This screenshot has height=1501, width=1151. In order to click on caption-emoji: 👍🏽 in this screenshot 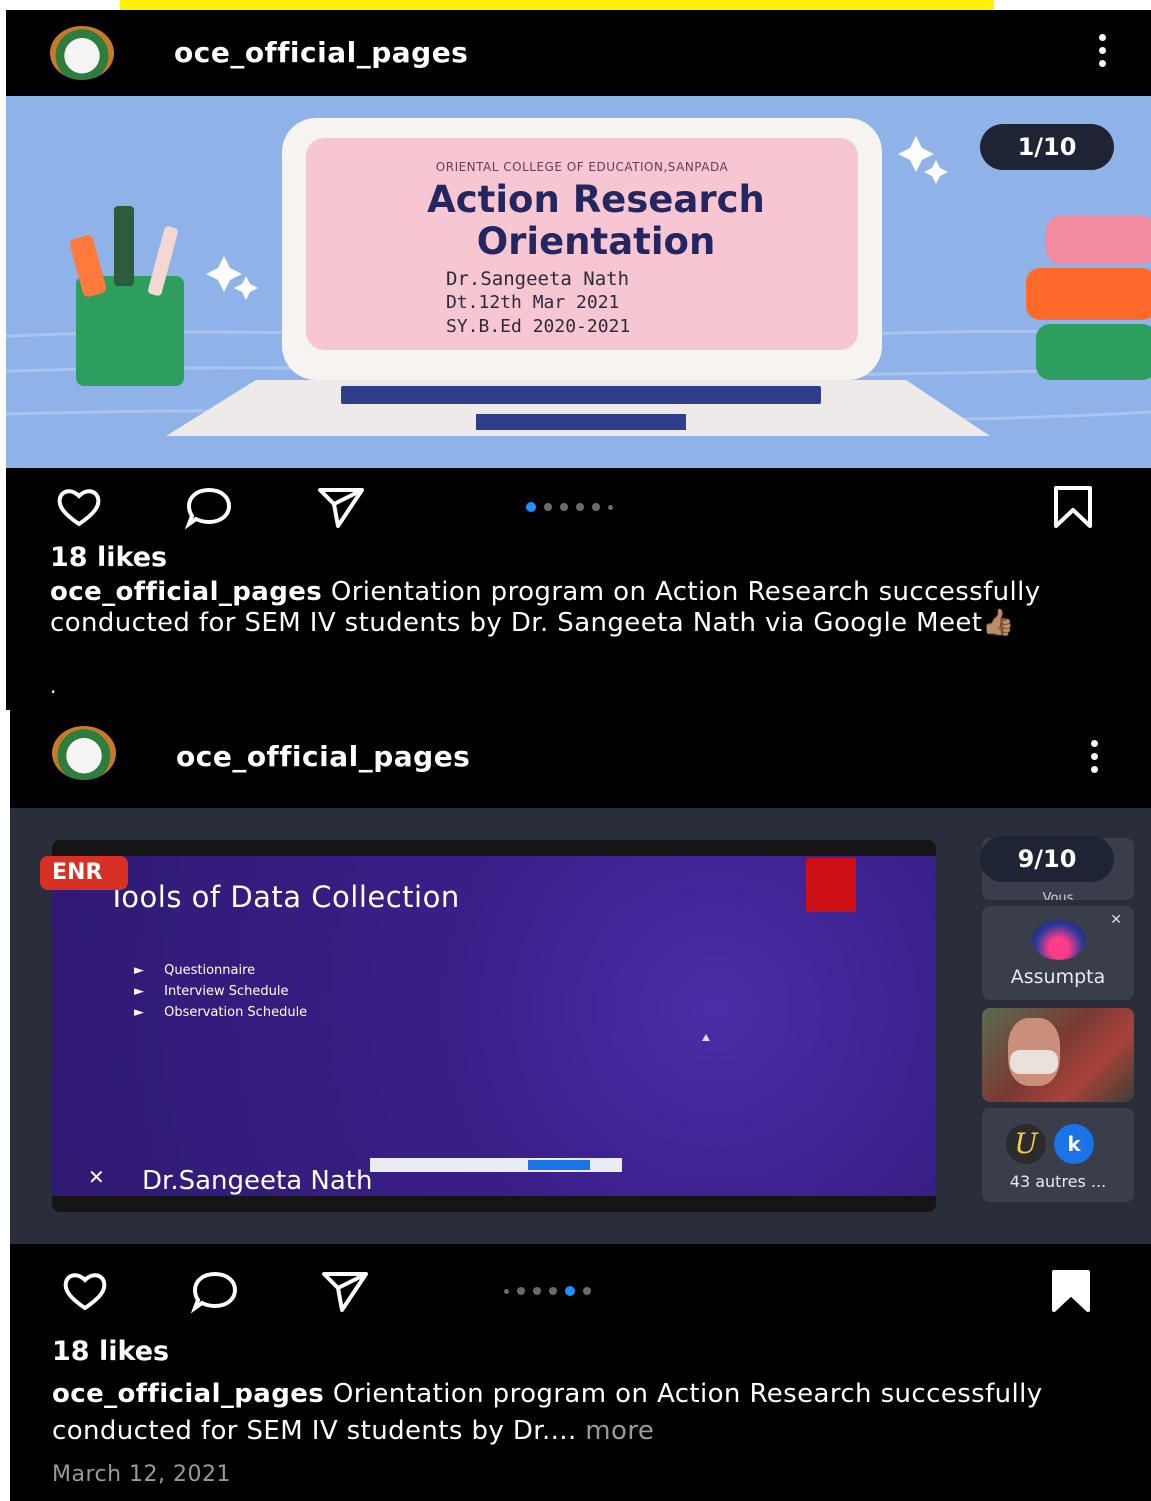, I will do `click(999, 623)`.